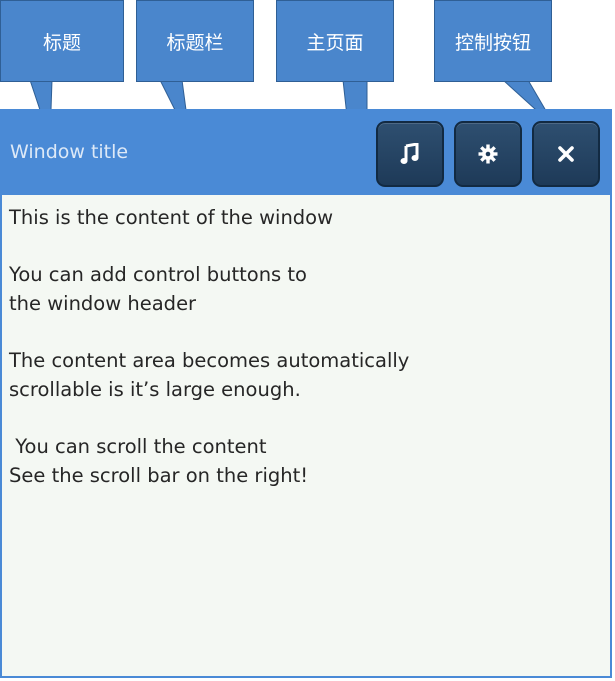 The width and height of the screenshot is (615, 681). I want to click on callout-titlebar: 标题栏, so click(195, 41).